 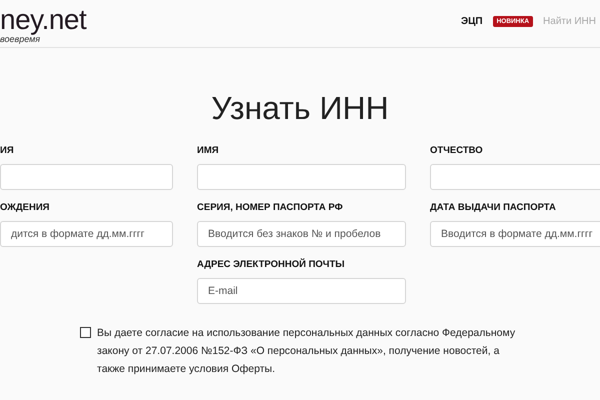 I want to click on input-field: Вводится в формате дд.мм.гггг, so click(x=515, y=234).